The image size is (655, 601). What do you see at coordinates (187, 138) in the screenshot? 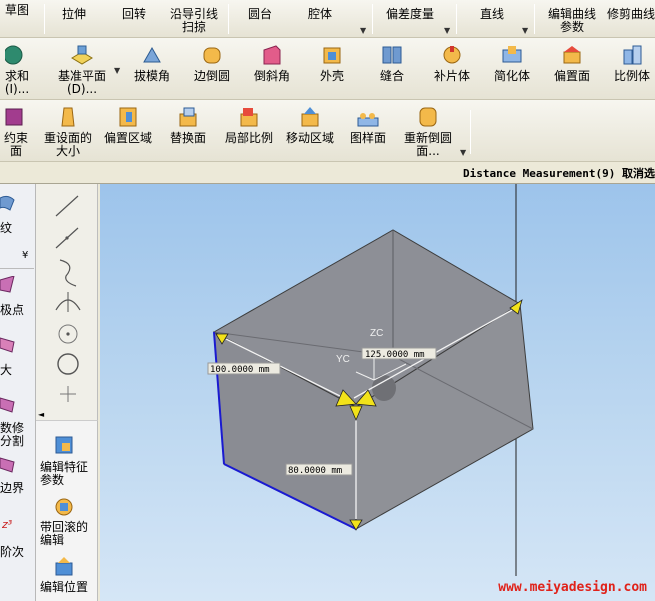
I see `replace-face-label: 替换面` at bounding box center [187, 138].